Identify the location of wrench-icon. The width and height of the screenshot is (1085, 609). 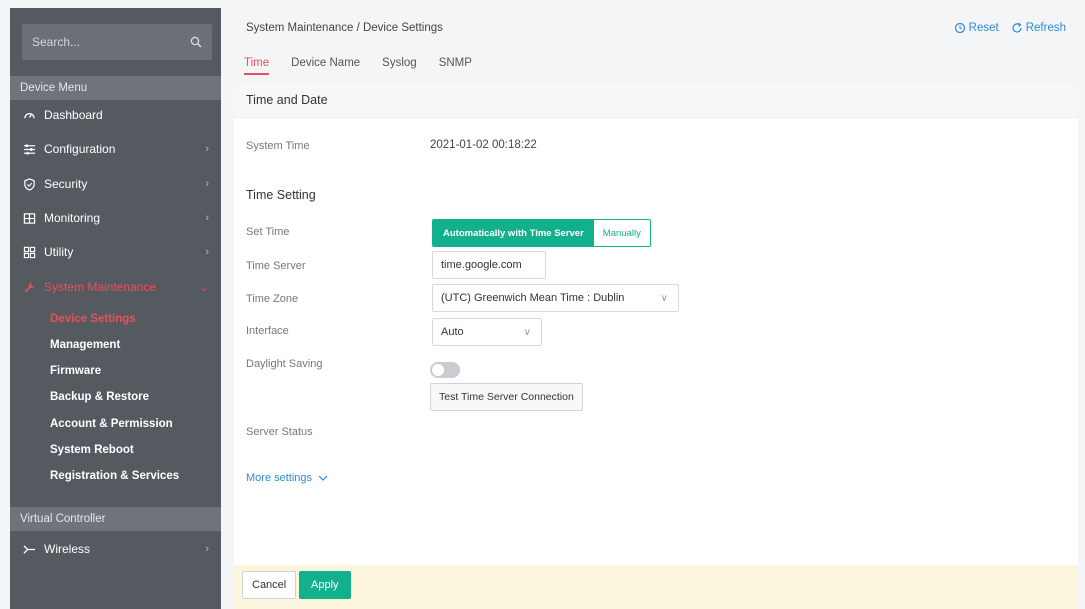
(29, 287).